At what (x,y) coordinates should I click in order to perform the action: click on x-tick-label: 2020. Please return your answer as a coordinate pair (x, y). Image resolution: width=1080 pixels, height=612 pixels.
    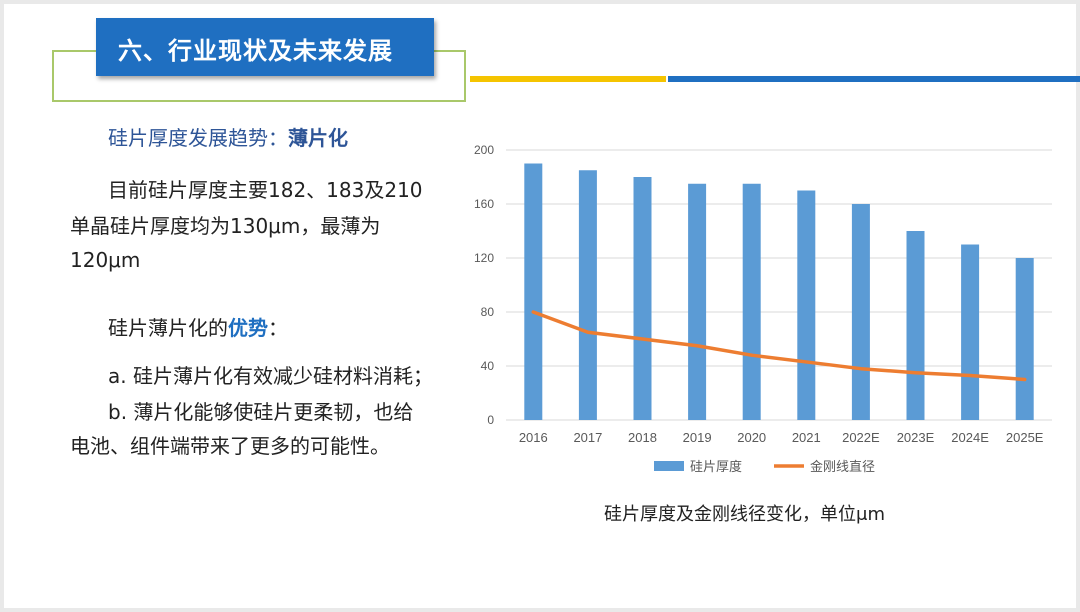
    Looking at the image, I should click on (751, 437).